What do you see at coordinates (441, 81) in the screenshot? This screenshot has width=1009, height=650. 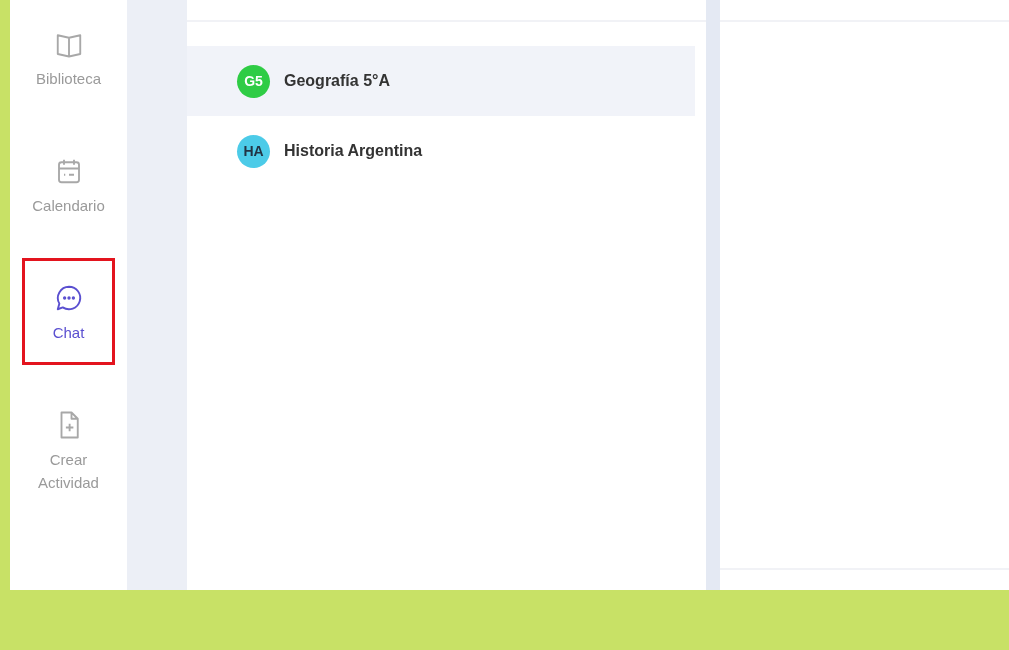 I see `conversation-item: G5 Geografía 5°A` at bounding box center [441, 81].